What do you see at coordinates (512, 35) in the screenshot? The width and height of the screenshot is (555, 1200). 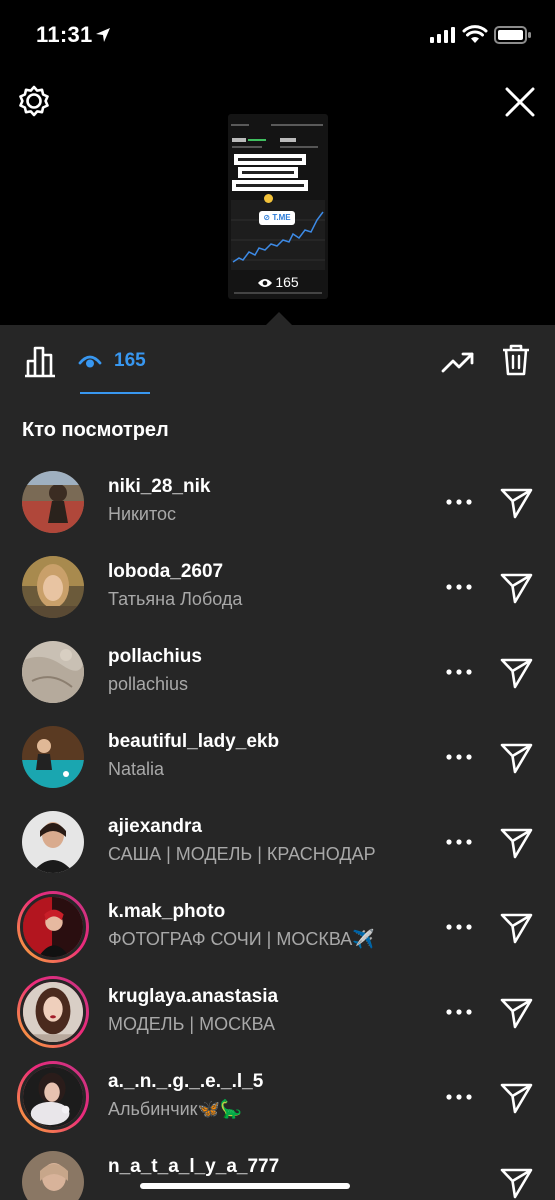 I see `battery-icon` at bounding box center [512, 35].